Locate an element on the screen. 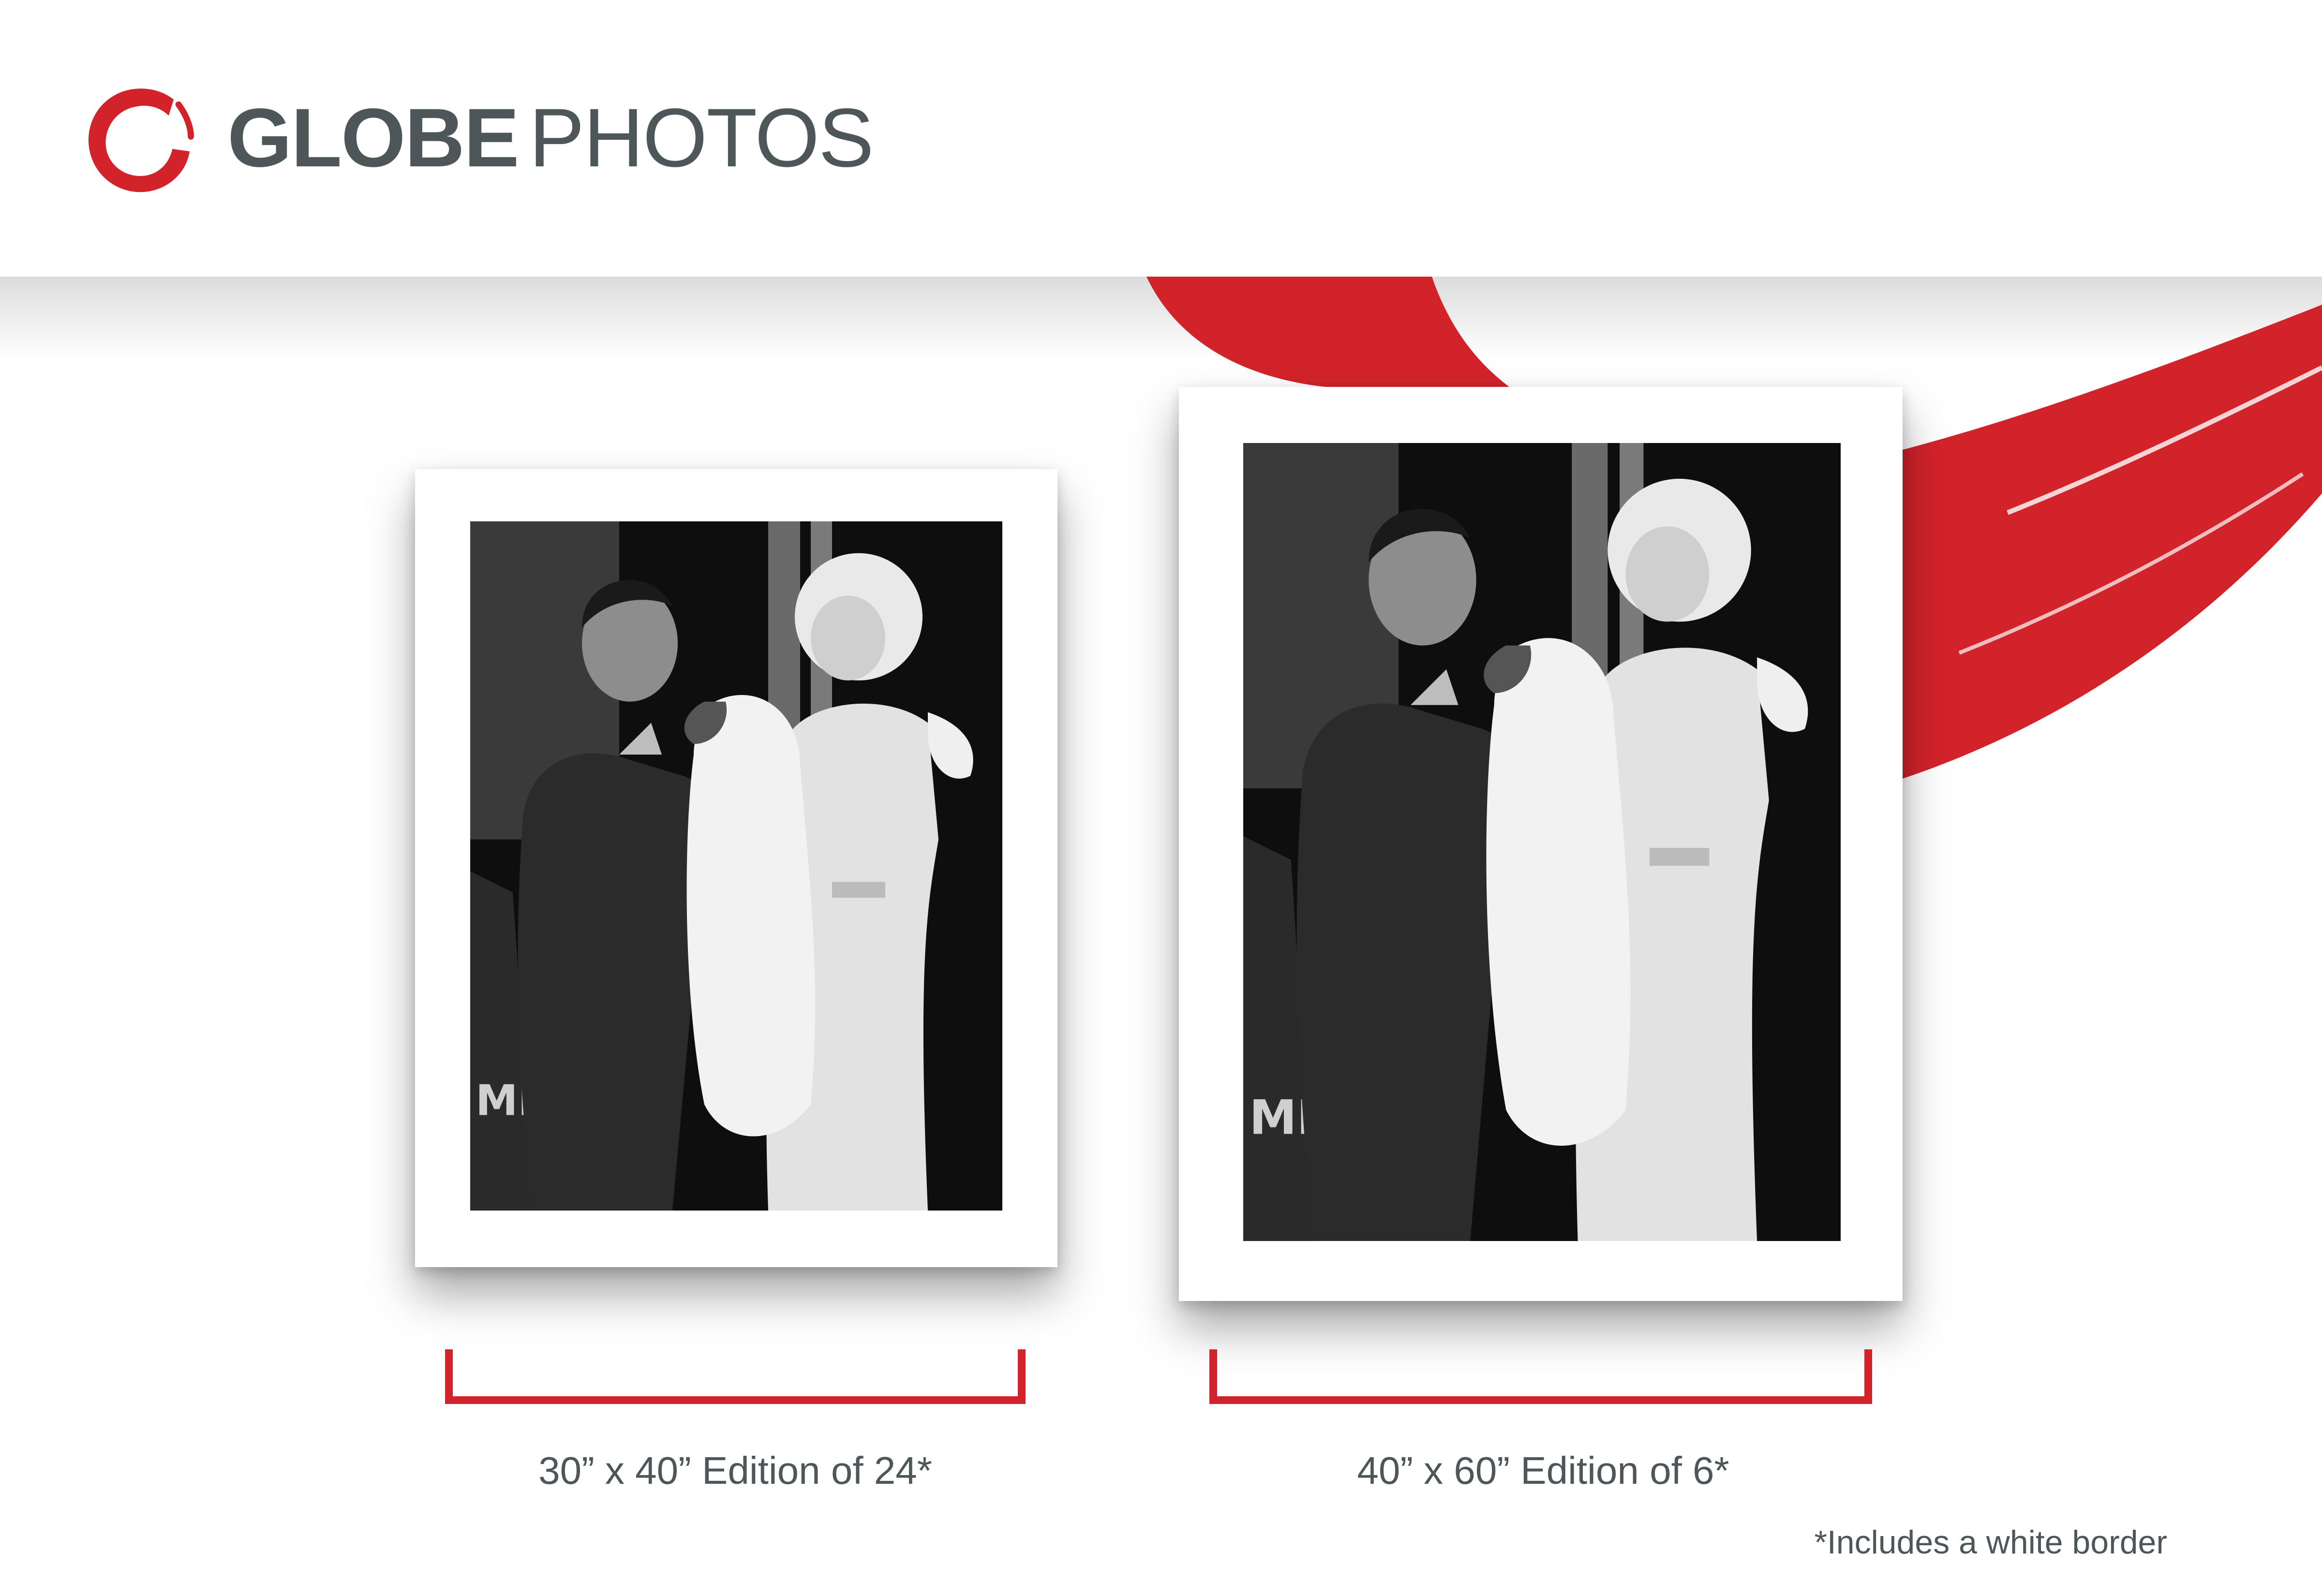 Image resolution: width=2322 pixels, height=1596 pixels. size-bracket-30x40 is located at coordinates (735, 1376).